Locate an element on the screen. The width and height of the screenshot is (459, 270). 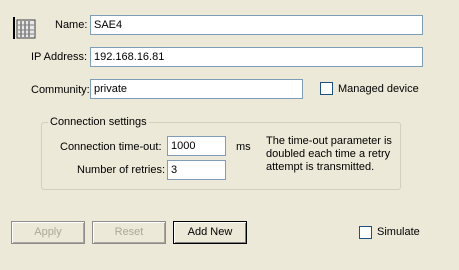
retries-label: Number of retries: is located at coordinates (121, 170).